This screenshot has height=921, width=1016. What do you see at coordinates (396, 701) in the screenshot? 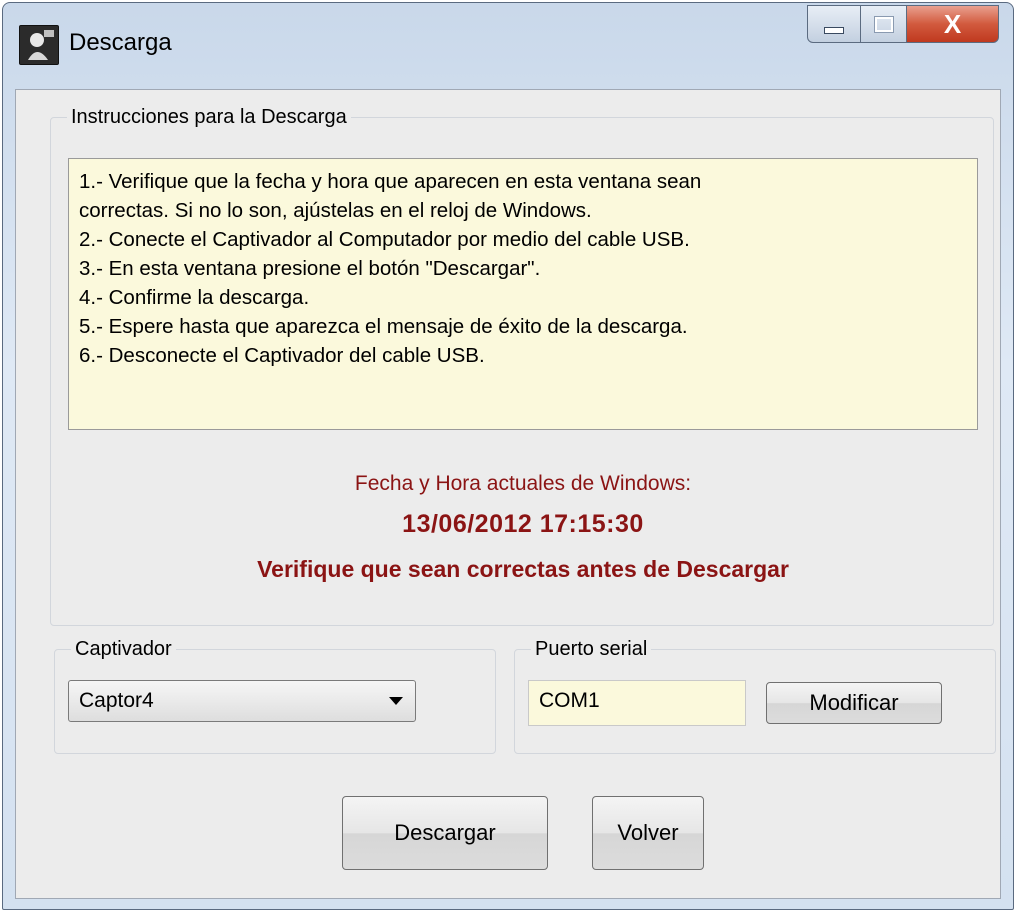
I see `dropdown-arrow-icon` at bounding box center [396, 701].